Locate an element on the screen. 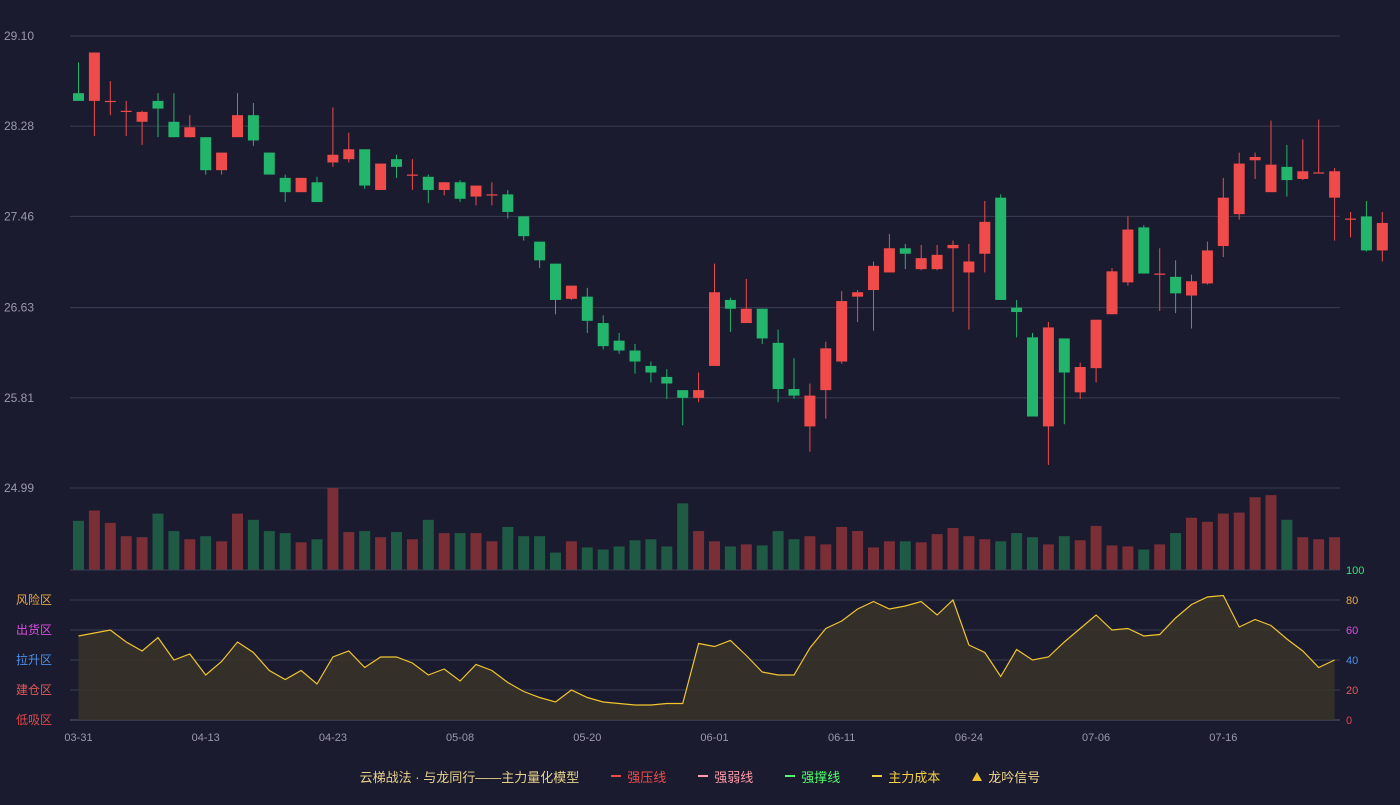  price-axis: 29.10 28.28 27.46 26.63 25.81 24.99 is located at coordinates (19, 262).